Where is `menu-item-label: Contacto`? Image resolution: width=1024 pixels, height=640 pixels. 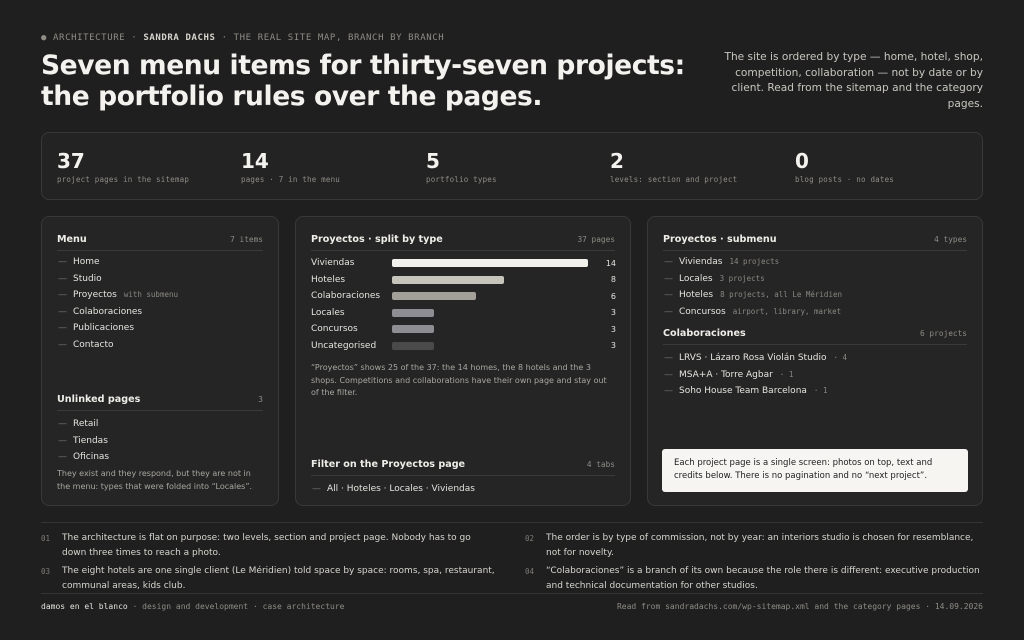
menu-item-label: Contacto is located at coordinates (93, 344).